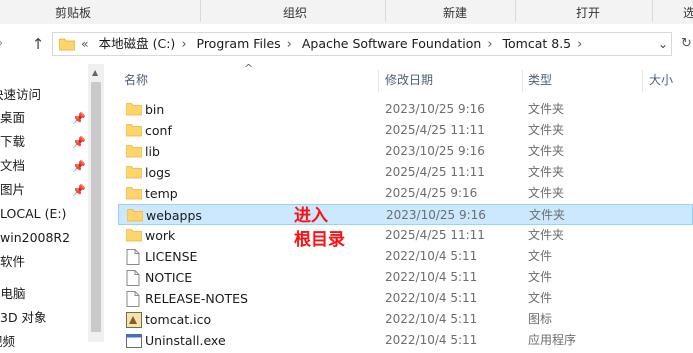 The image size is (693, 353). I want to click on file-size: 8, so click(683, 298).